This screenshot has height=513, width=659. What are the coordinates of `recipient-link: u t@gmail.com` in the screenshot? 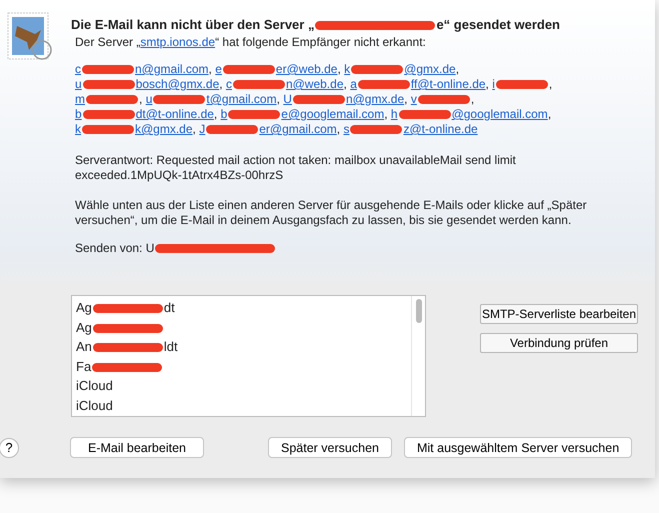 It's located at (211, 99).